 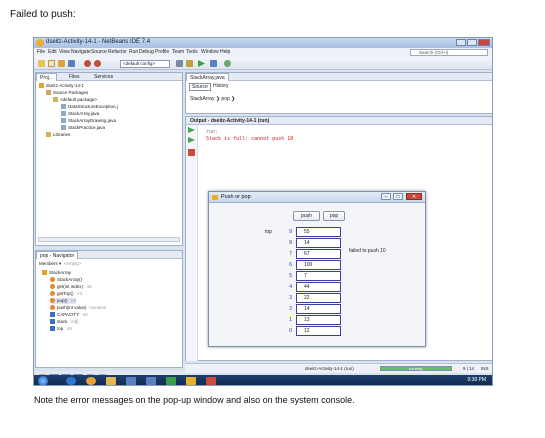 I want to click on config-select: <default config>, so click(x=145, y=64).